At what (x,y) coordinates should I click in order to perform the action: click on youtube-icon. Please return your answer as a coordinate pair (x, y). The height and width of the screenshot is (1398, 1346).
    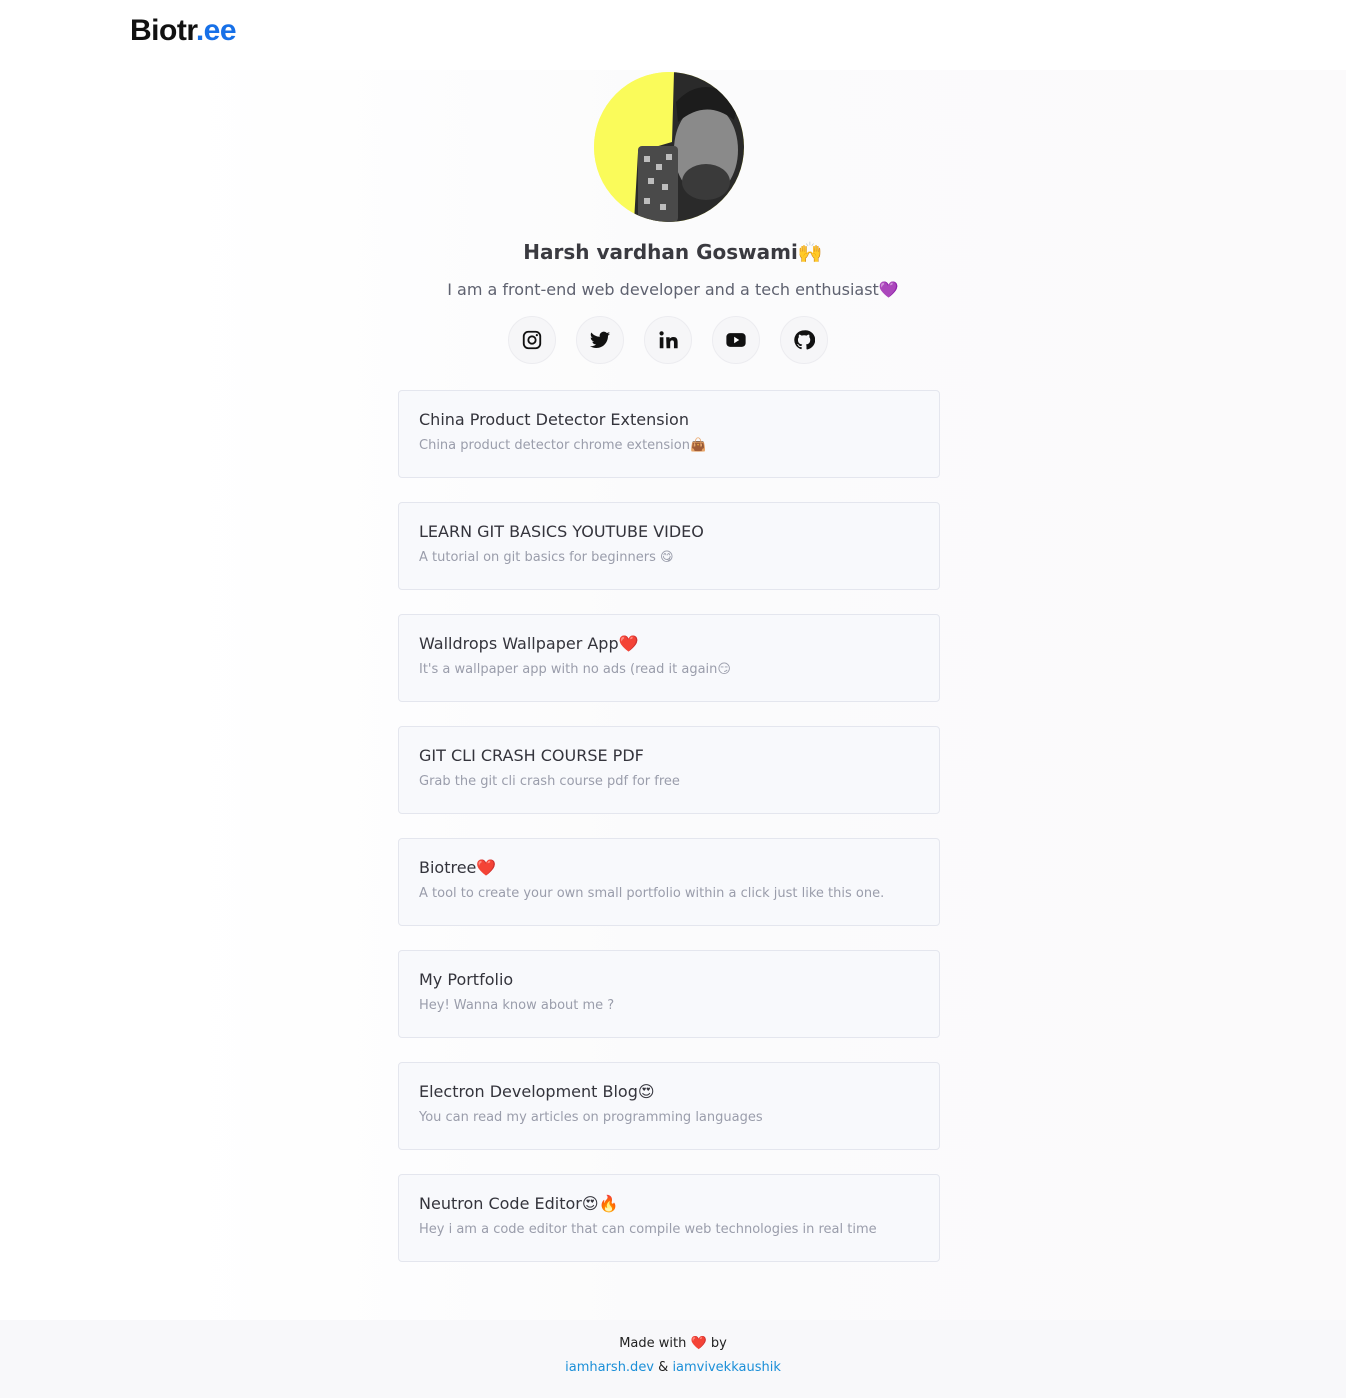
    Looking at the image, I should click on (736, 340).